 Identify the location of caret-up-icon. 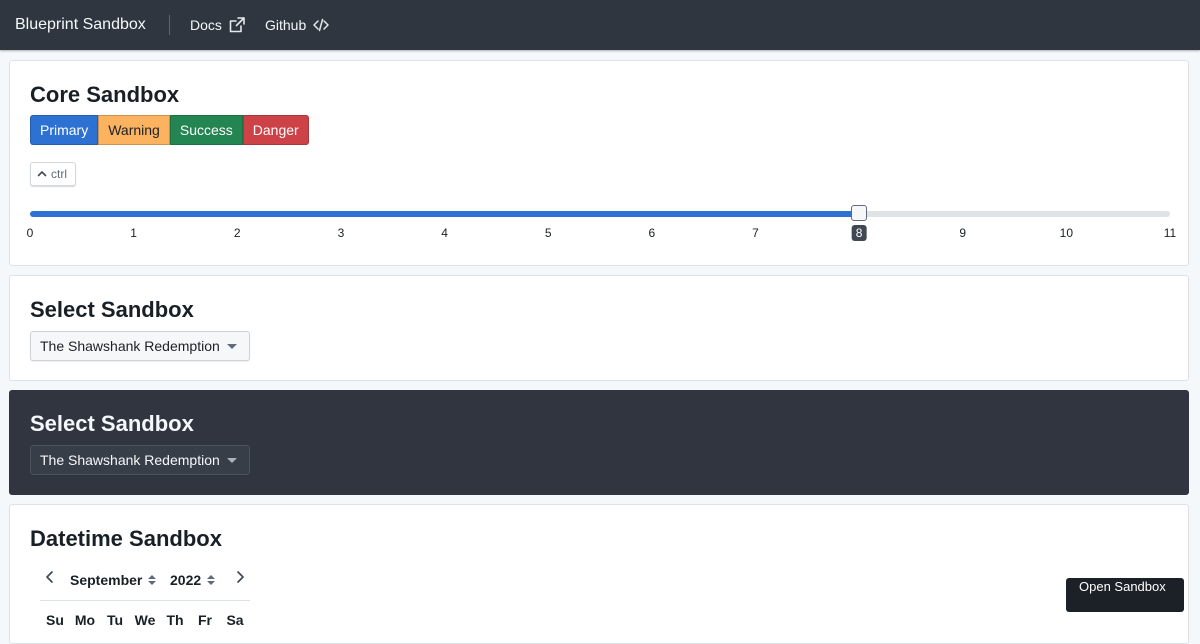
(42, 173).